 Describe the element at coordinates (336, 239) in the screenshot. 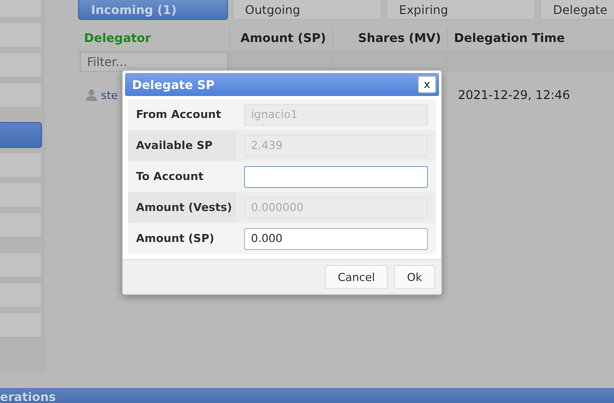

I see `input-field: 0.000` at that location.